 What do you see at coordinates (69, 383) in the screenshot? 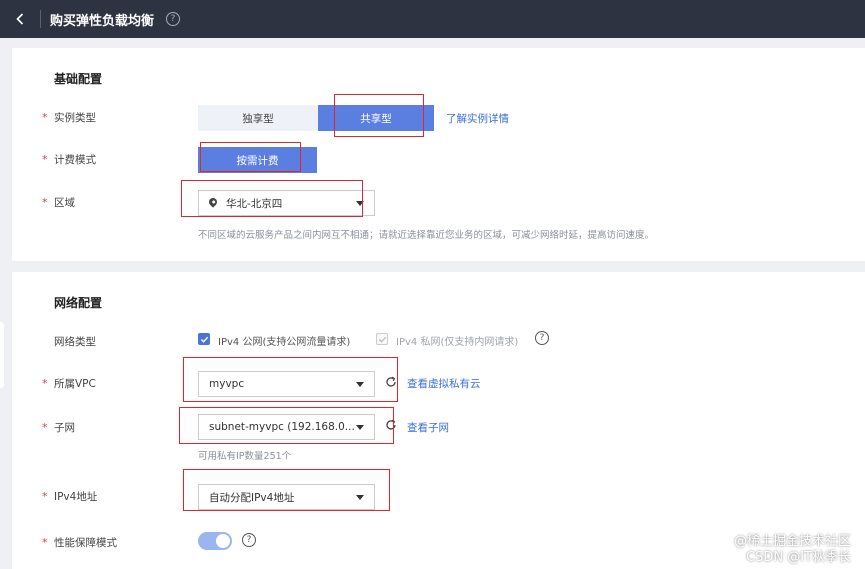
I see `label-vpc: * 所属VPC` at bounding box center [69, 383].